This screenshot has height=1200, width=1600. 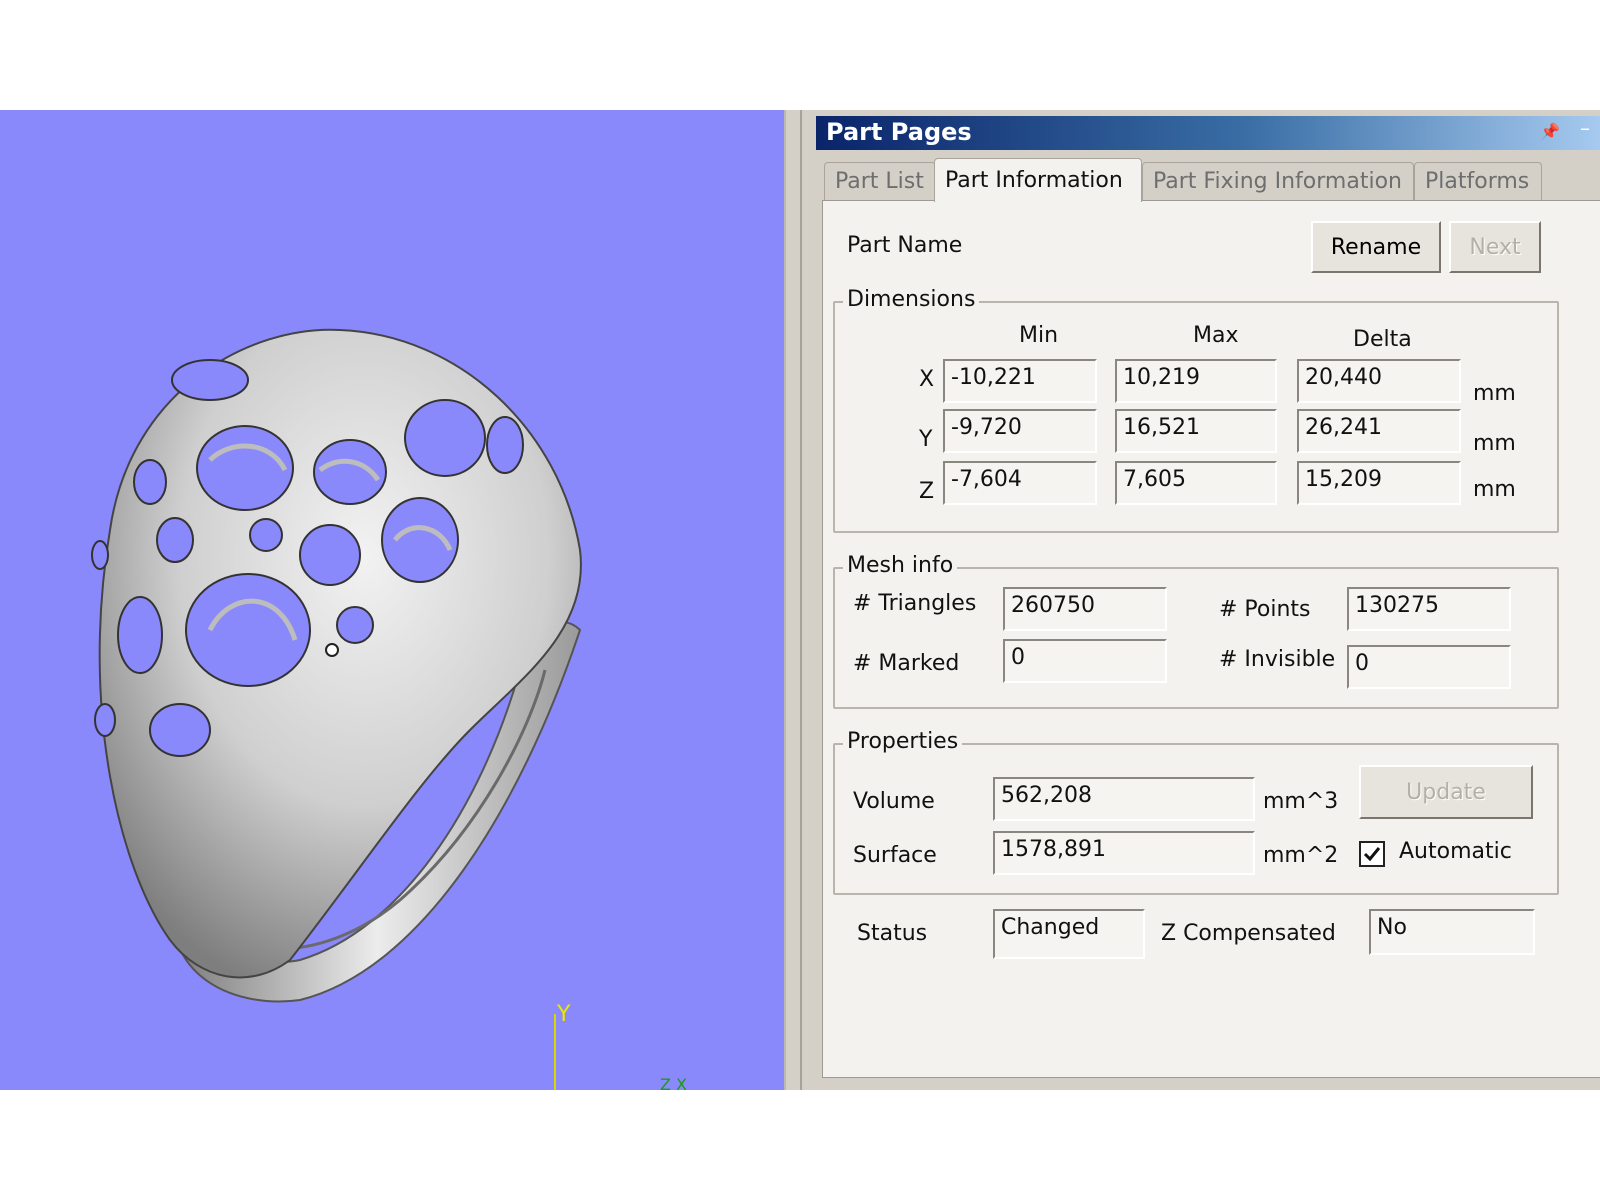 I want to click on y-unit: mm, so click(x=1494, y=443).